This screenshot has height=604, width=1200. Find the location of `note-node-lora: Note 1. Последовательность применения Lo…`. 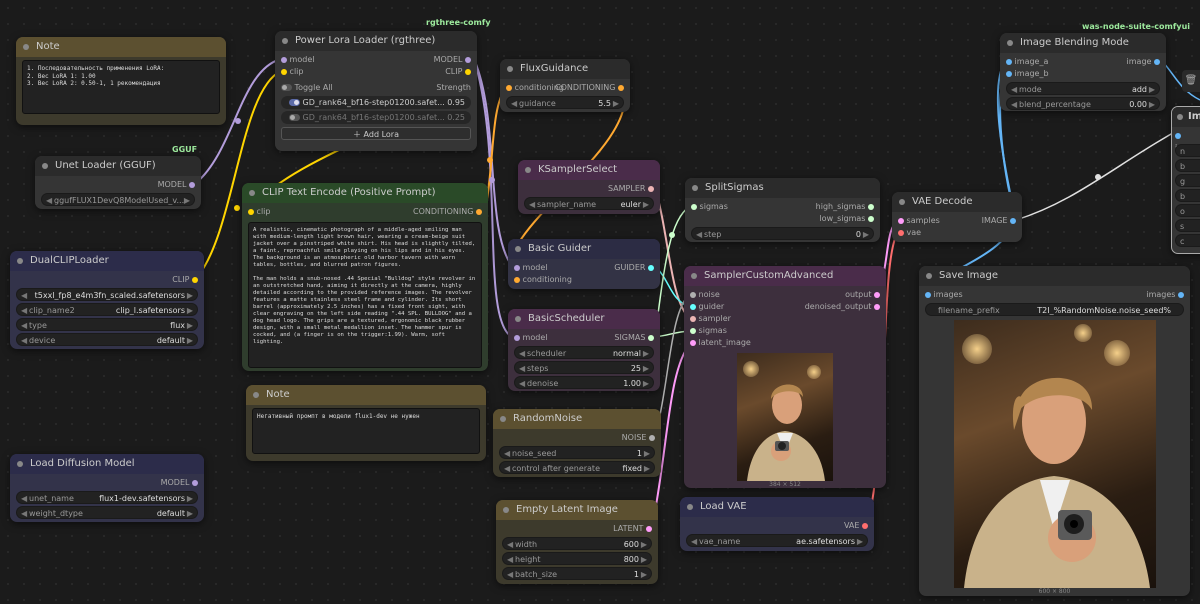

note-node-lora: Note 1. Последовательность применения Lo… is located at coordinates (121, 81).